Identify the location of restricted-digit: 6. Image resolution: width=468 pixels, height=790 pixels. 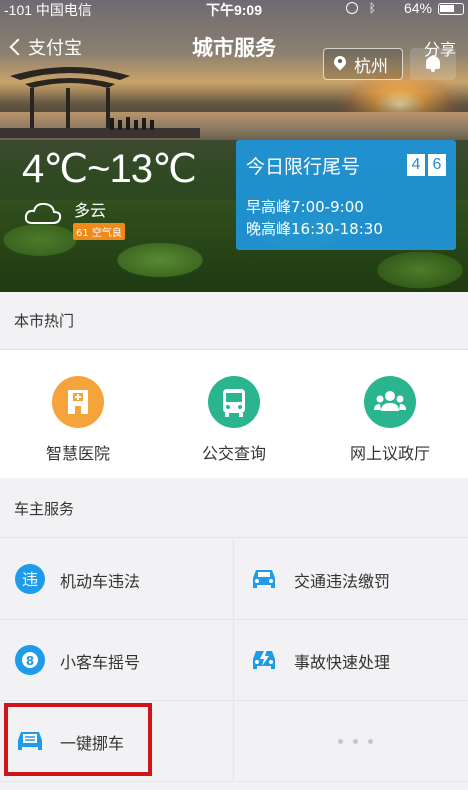
(437, 165).